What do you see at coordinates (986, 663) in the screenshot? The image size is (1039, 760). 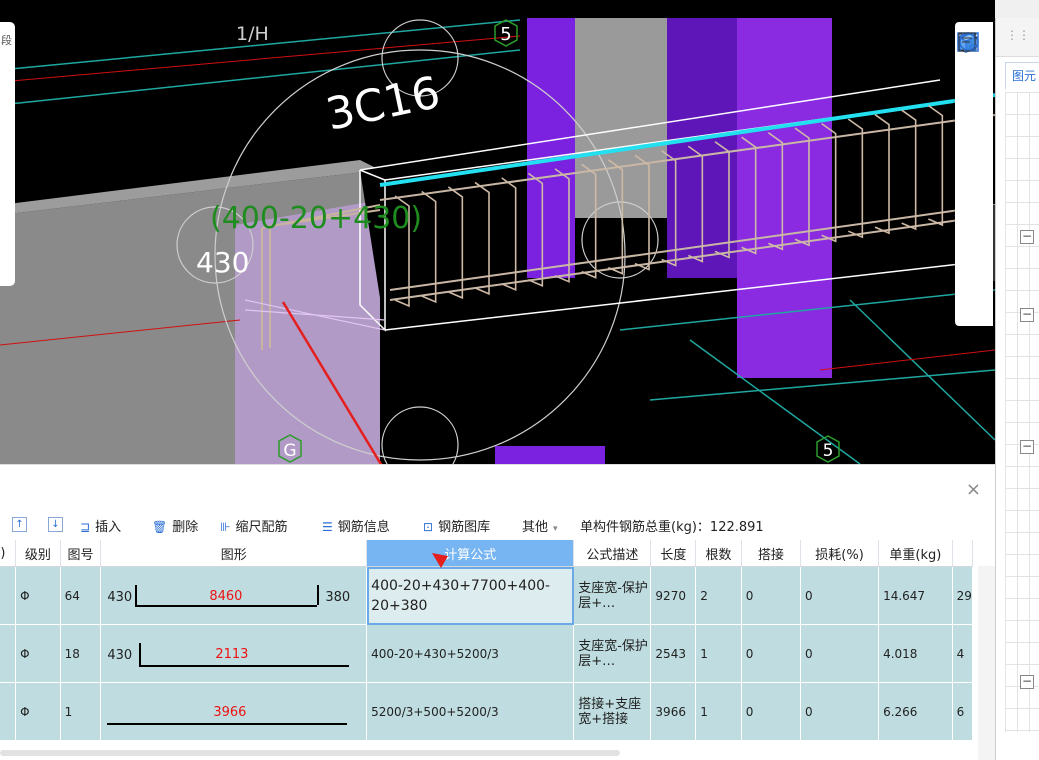 I see `table-vertical-scrollbar` at bounding box center [986, 663].